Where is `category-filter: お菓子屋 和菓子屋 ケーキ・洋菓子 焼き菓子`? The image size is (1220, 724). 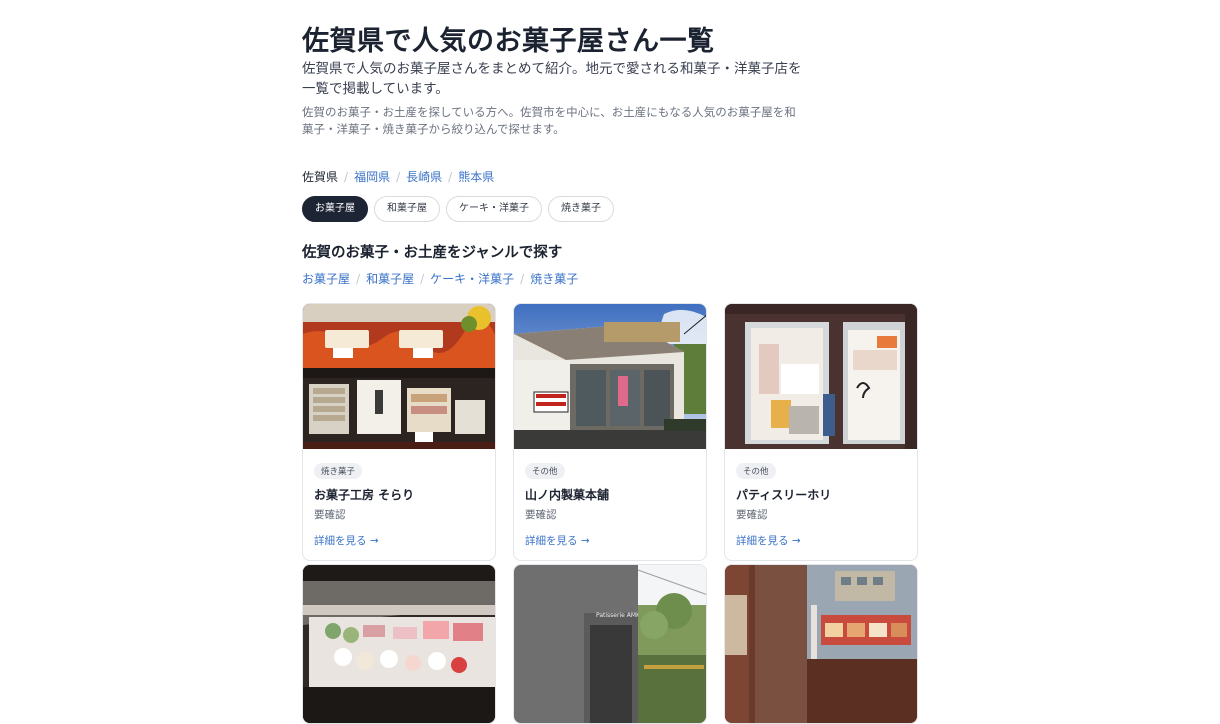 category-filter: お菓子屋 和菓子屋 ケーキ・洋菓子 焼き菓子 is located at coordinates (458, 209).